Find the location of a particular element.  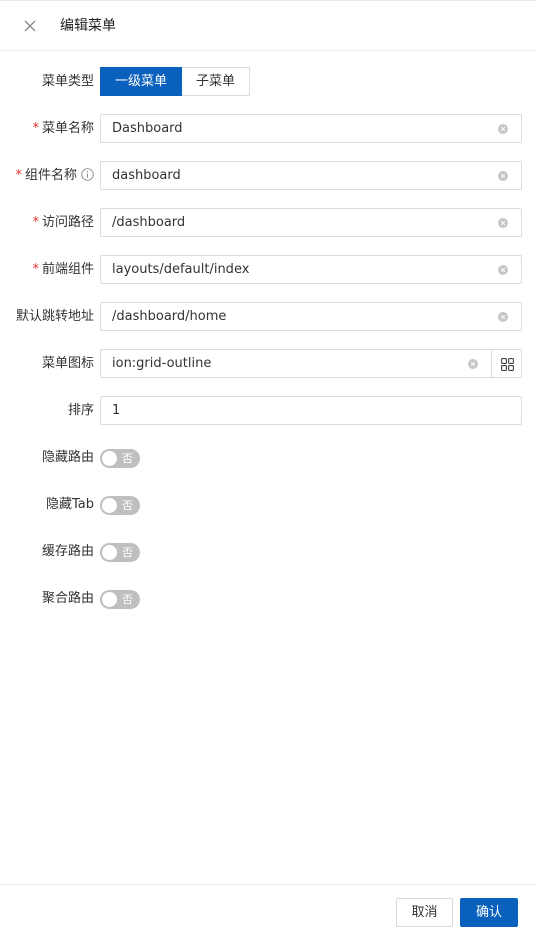

cancel-button: 取消 is located at coordinates (424, 912).